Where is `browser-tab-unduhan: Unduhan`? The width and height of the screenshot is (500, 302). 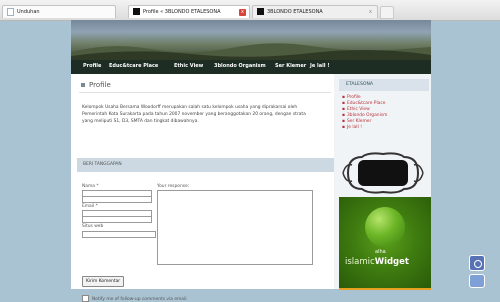
browser-tab-unduhan: Unduhan is located at coordinates (59, 11).